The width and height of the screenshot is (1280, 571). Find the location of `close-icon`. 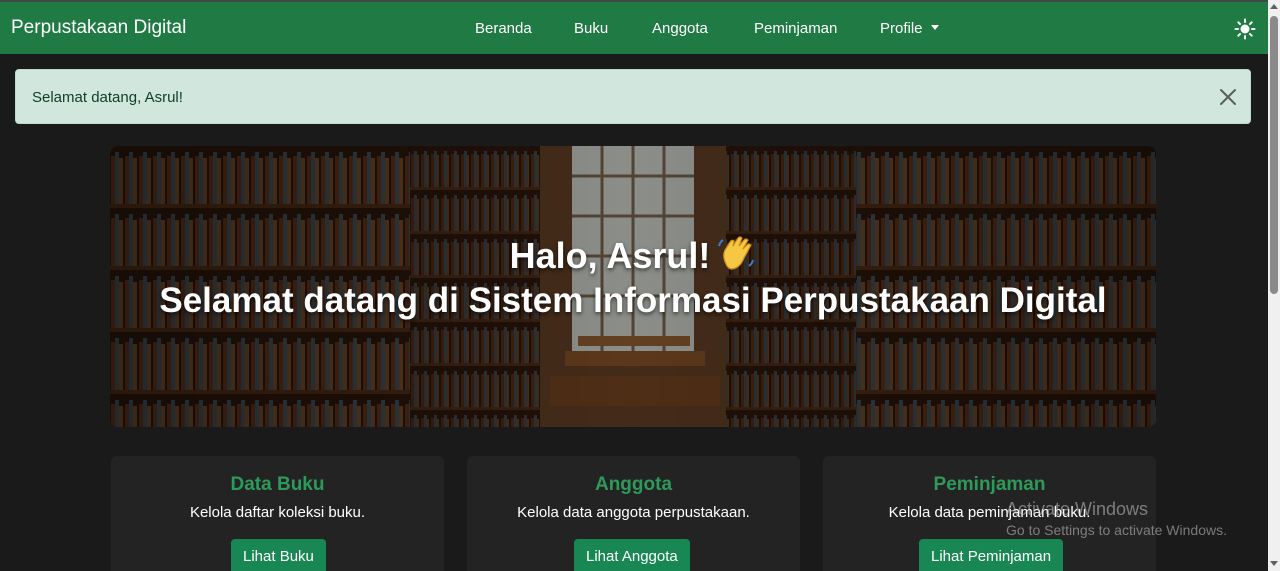

close-icon is located at coordinates (1228, 97).